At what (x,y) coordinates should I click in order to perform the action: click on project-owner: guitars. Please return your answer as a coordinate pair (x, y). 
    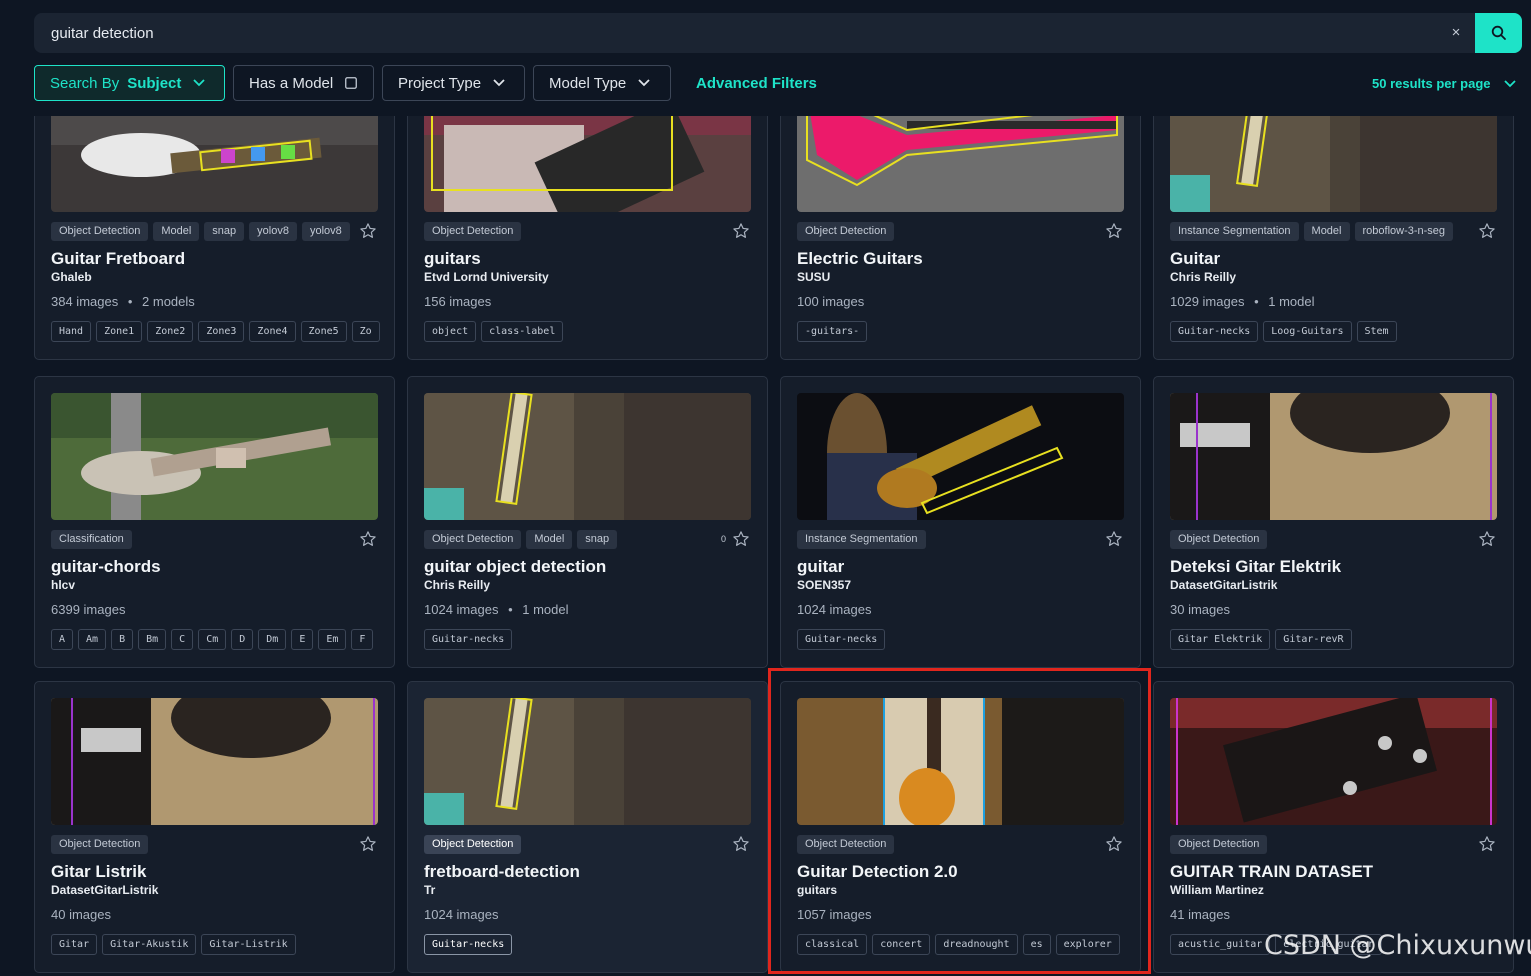
    Looking at the image, I should click on (817, 890).